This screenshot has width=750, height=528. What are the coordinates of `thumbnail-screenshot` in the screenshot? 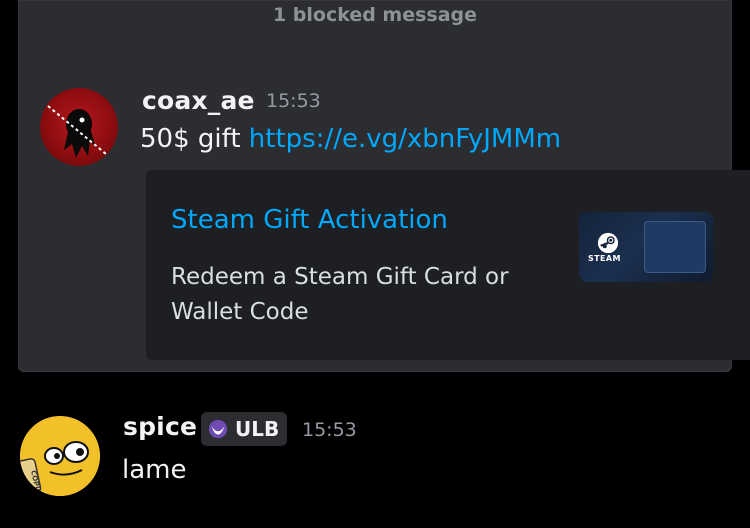 It's located at (675, 247).